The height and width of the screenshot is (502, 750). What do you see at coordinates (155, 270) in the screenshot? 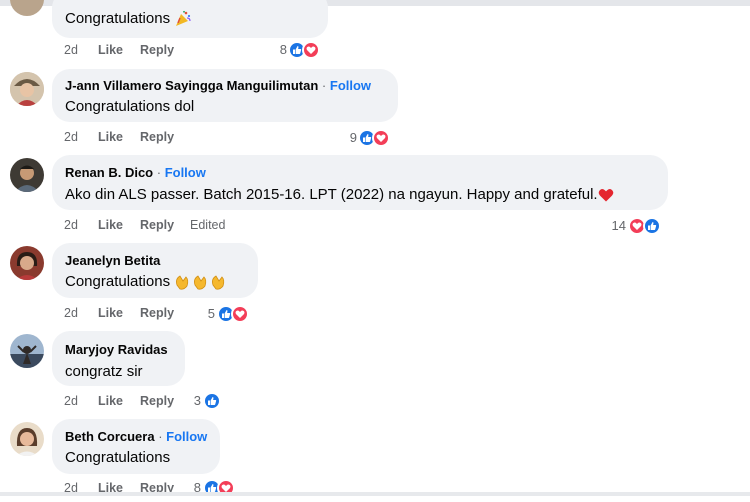
I see `comment-bubble: Jeanelyn Betita Congratulations` at bounding box center [155, 270].